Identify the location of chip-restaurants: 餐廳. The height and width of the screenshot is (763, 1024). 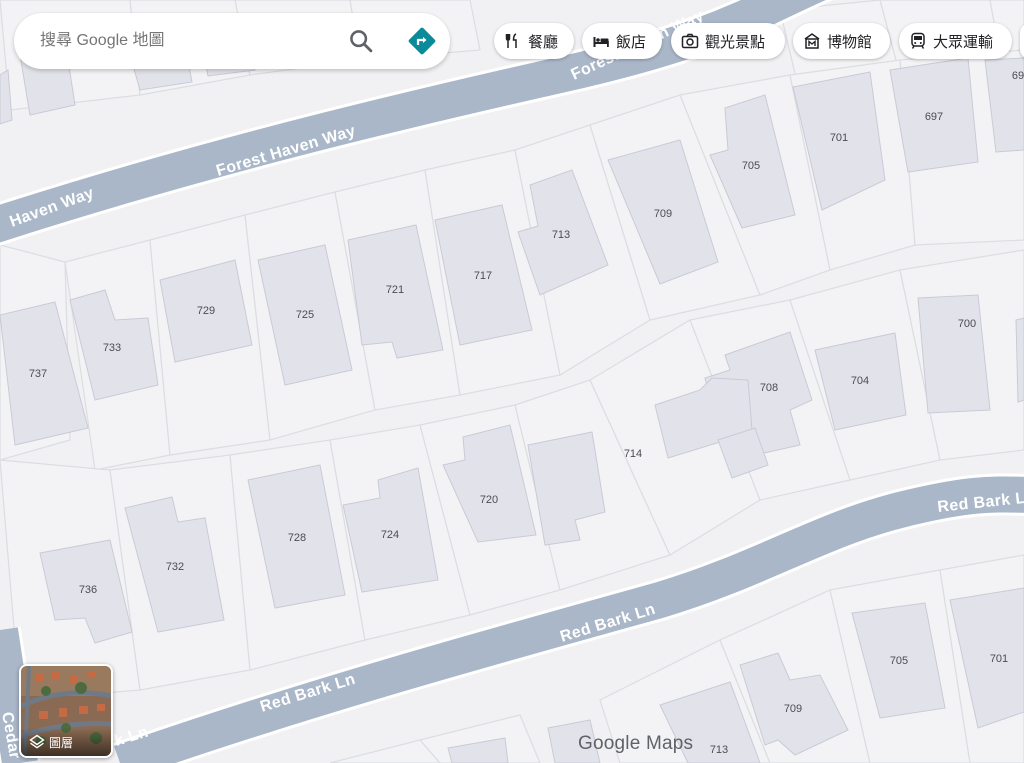
(534, 41).